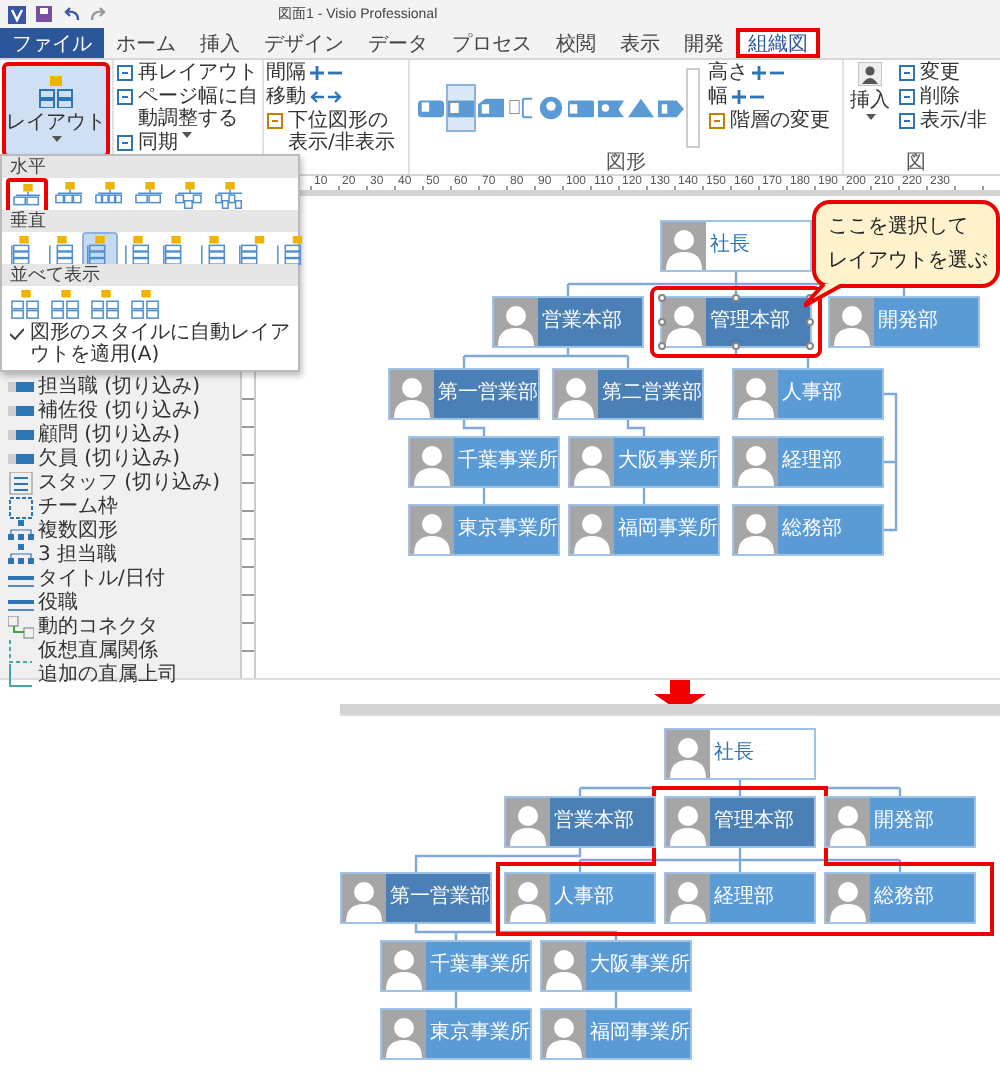  I want to click on ribbon-tab: 表示, so click(640, 43).